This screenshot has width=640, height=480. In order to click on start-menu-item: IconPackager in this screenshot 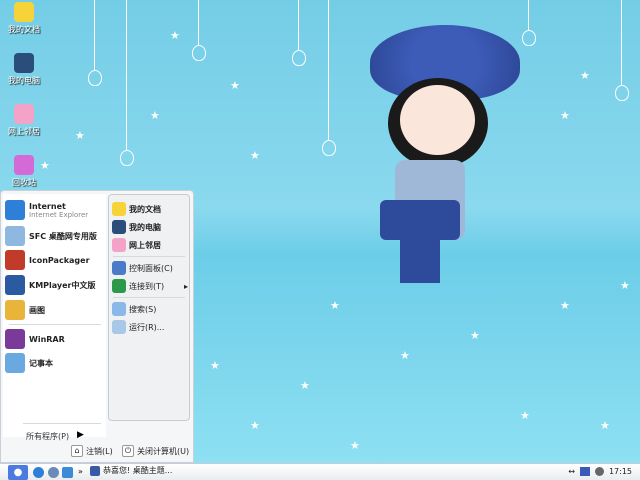, I will do `click(47, 260)`.